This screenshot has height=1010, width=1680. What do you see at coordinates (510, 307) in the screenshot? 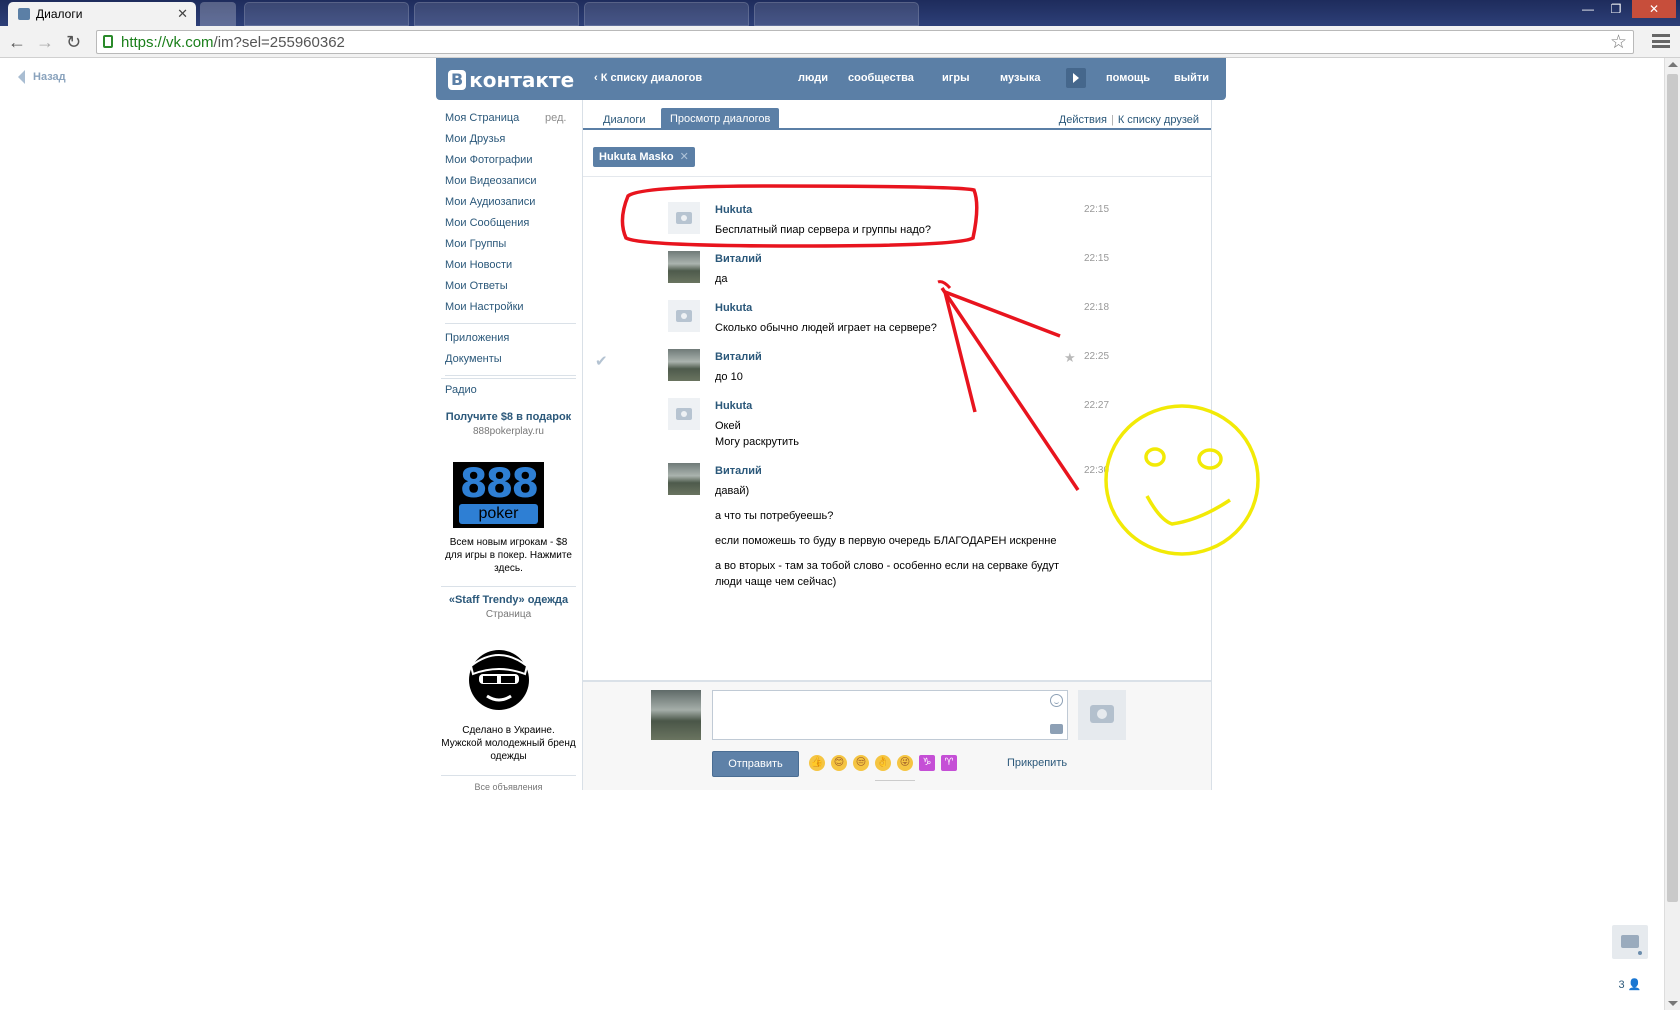
I see `menu-settings: Мои Настройки` at bounding box center [510, 307].